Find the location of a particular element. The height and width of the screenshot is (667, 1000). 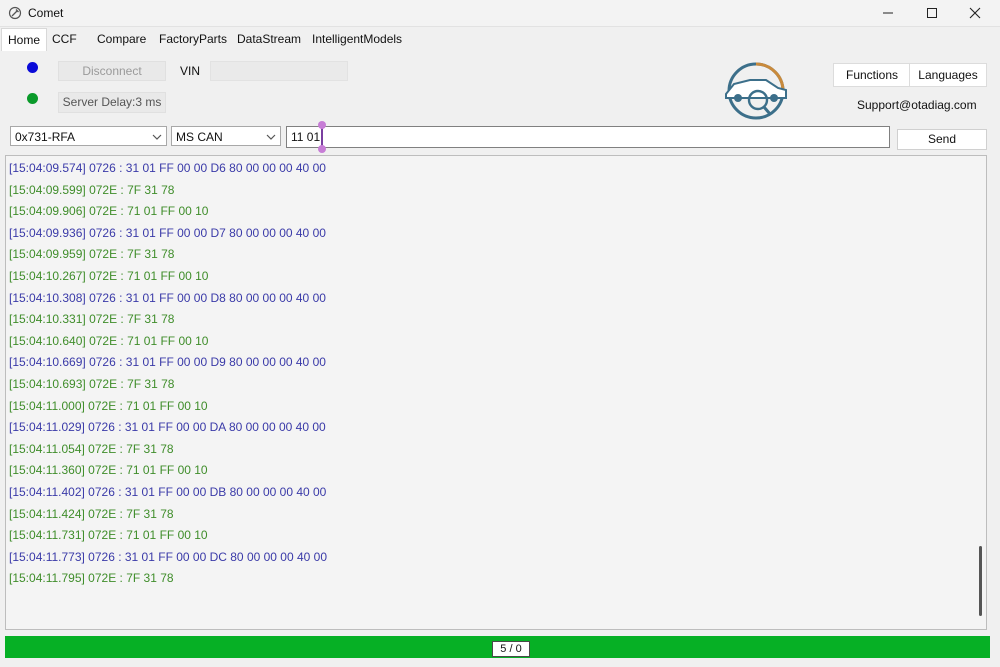

log-line: [15:04:10.267] 072E : 71 01 FF 00 10 is located at coordinates (109, 276).